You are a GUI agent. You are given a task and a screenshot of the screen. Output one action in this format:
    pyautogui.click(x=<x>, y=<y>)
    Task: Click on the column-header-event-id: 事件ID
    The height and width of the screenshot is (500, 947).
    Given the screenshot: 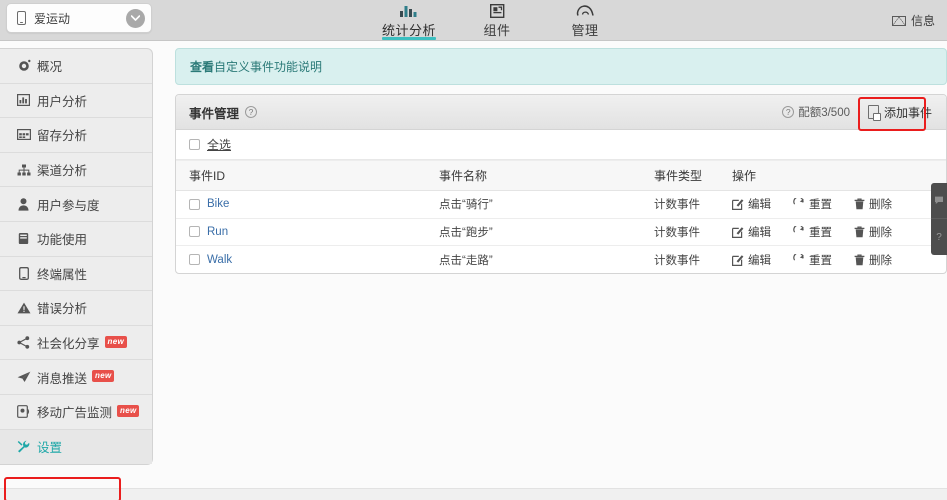 What is the action you would take?
    pyautogui.click(x=301, y=175)
    